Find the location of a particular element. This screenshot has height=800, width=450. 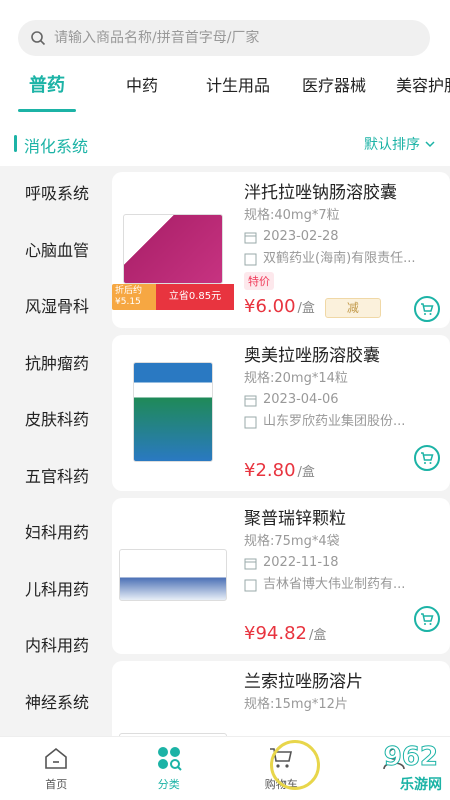

bottom-nav: 首页 分类 购物车 is located at coordinates (225, 768).